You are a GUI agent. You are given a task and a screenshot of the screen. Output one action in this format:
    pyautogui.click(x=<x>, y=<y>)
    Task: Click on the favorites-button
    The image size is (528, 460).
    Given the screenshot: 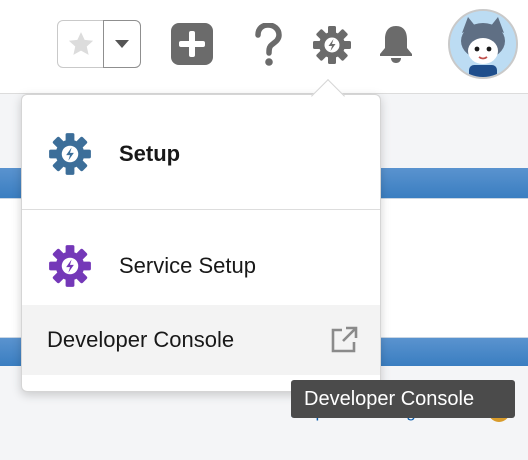 What is the action you would take?
    pyautogui.click(x=80, y=44)
    